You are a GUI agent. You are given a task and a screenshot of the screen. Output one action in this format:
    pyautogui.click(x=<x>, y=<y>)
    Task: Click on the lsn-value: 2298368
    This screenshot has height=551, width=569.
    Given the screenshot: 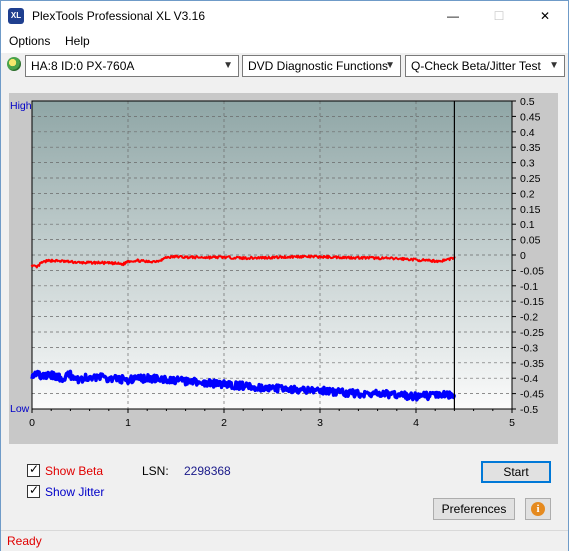 What is the action you would take?
    pyautogui.click(x=207, y=471)
    